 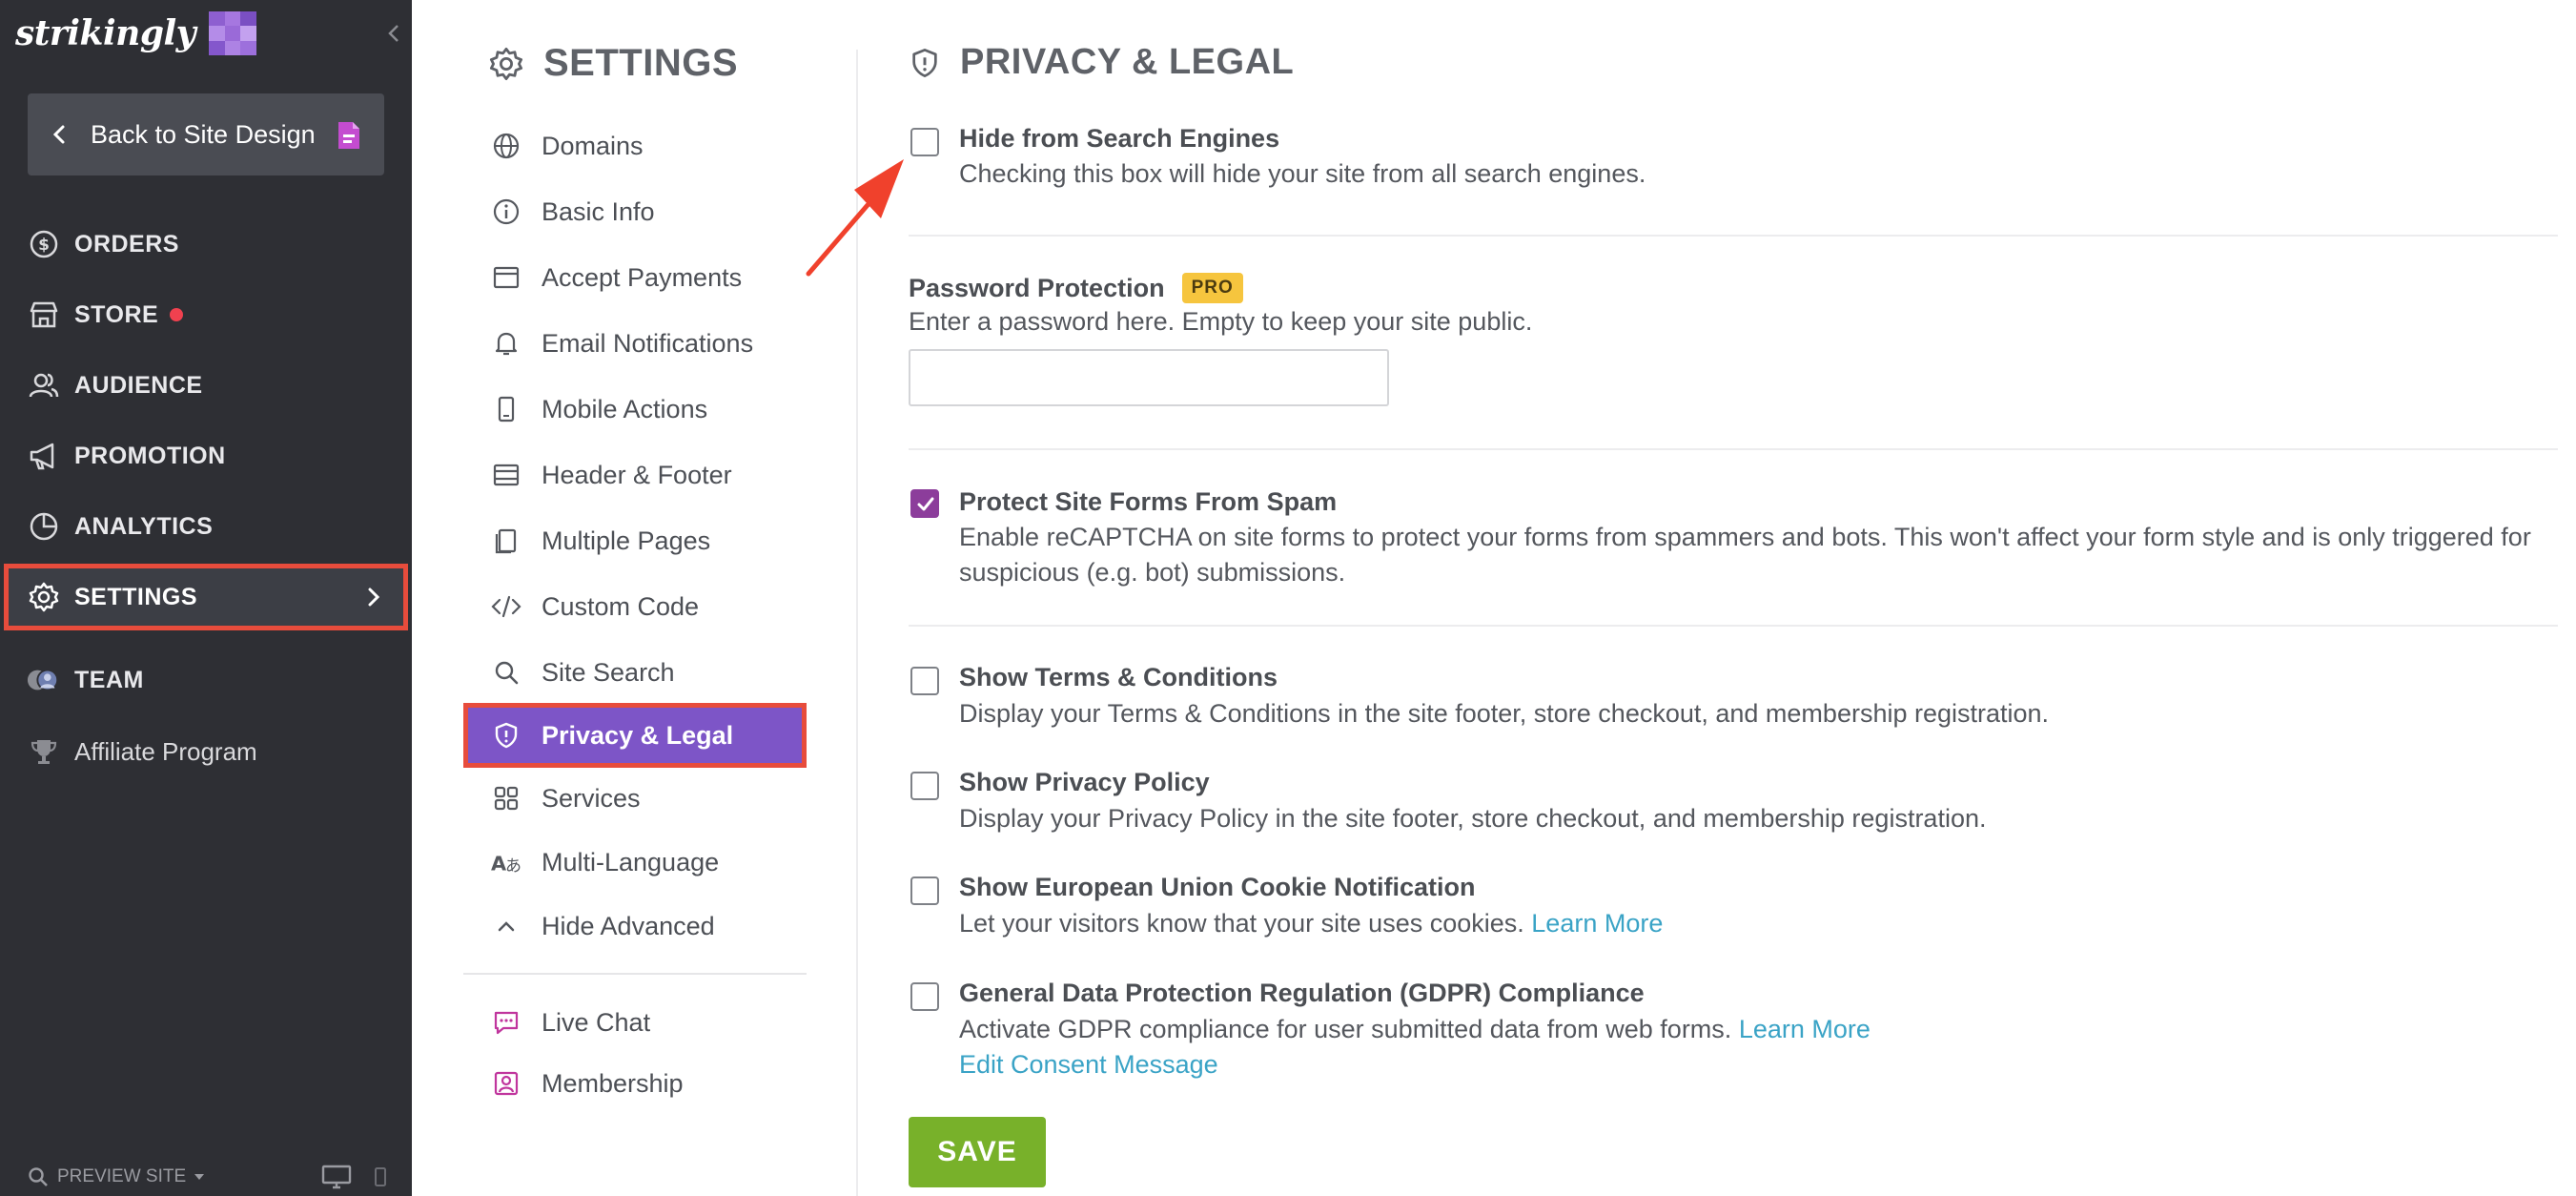 I want to click on brand: strikingly, so click(x=136, y=34).